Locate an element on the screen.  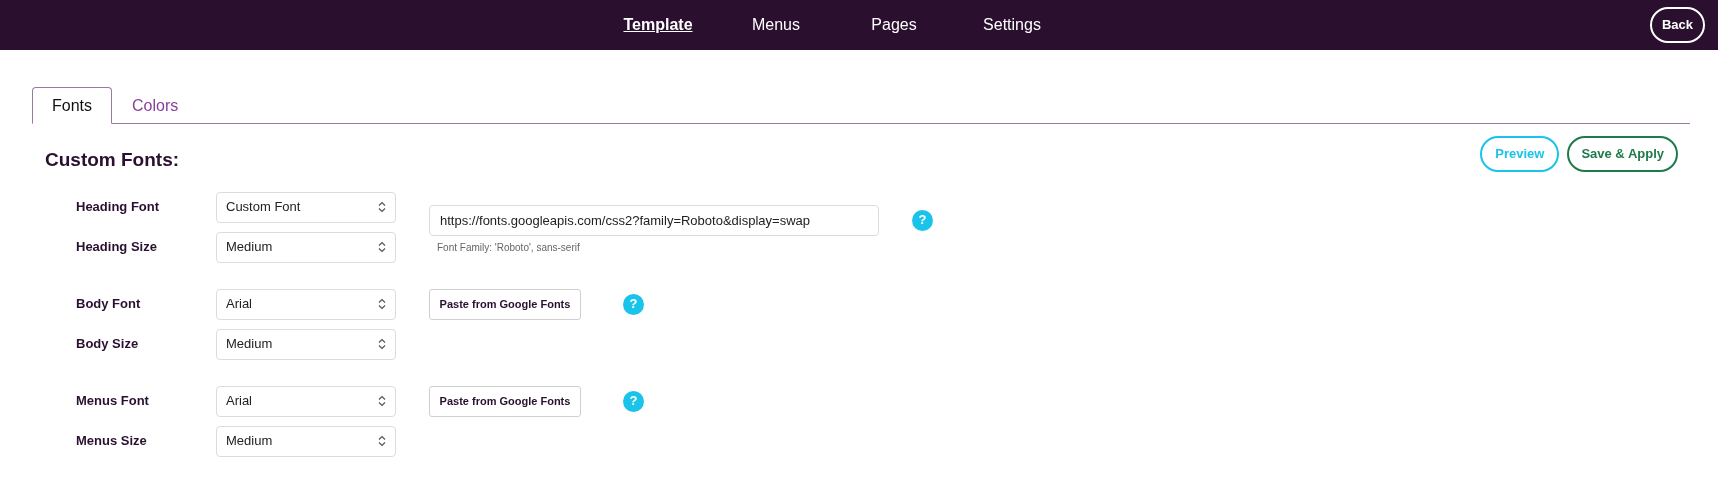
field-label: Body Size is located at coordinates (108, 344).